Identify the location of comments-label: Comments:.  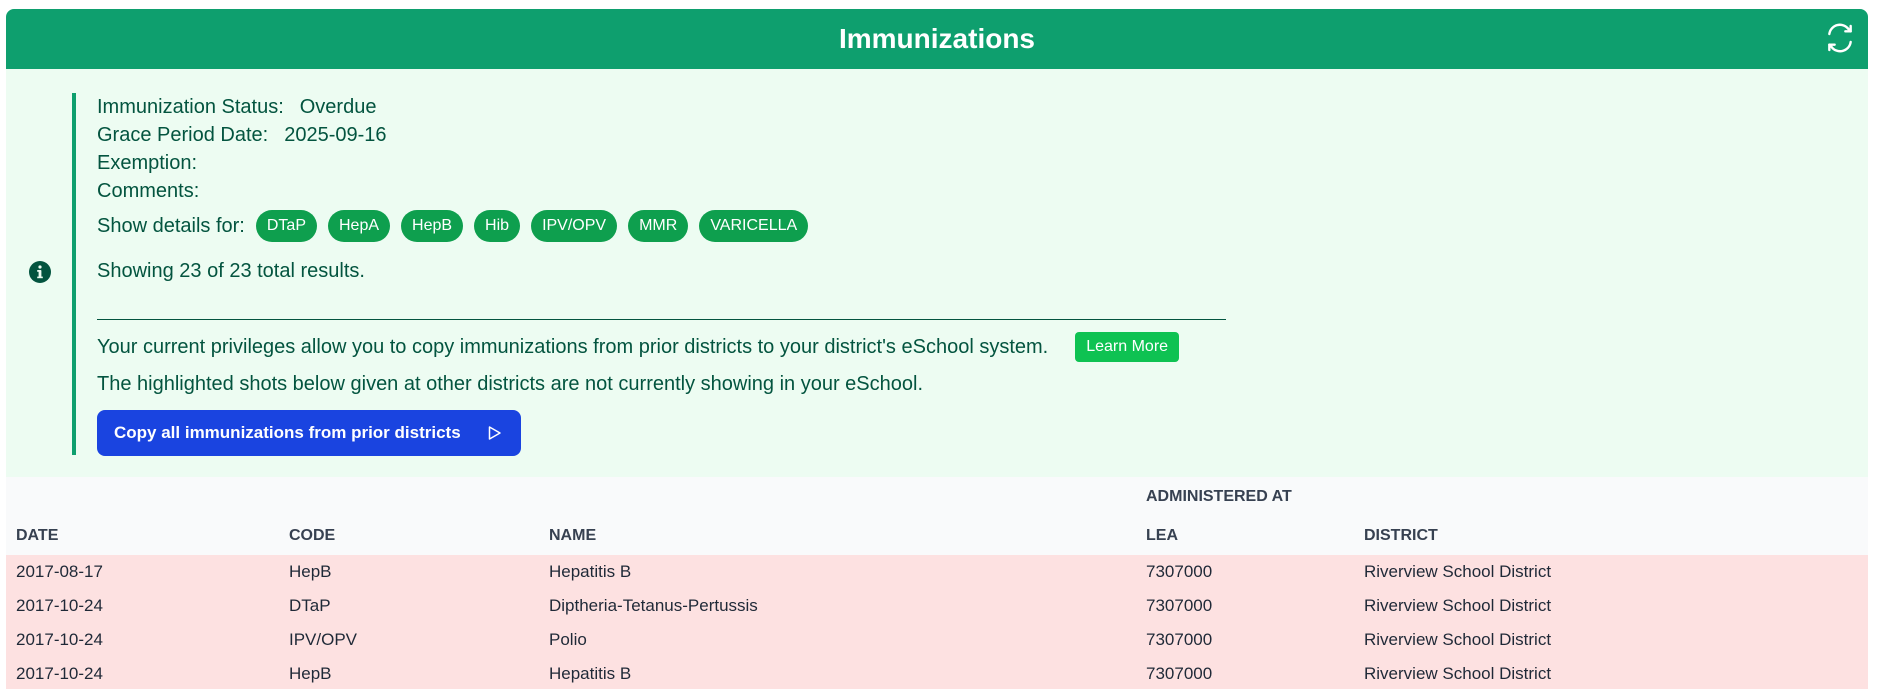
(148, 191).